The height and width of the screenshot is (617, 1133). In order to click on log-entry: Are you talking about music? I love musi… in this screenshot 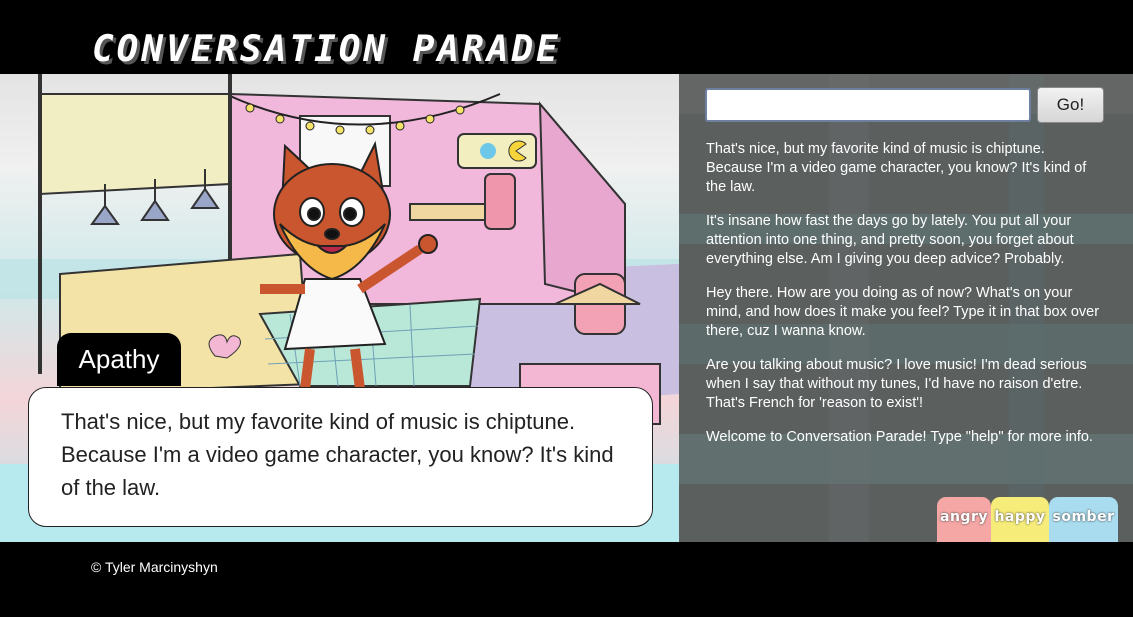, I will do `click(896, 384)`.